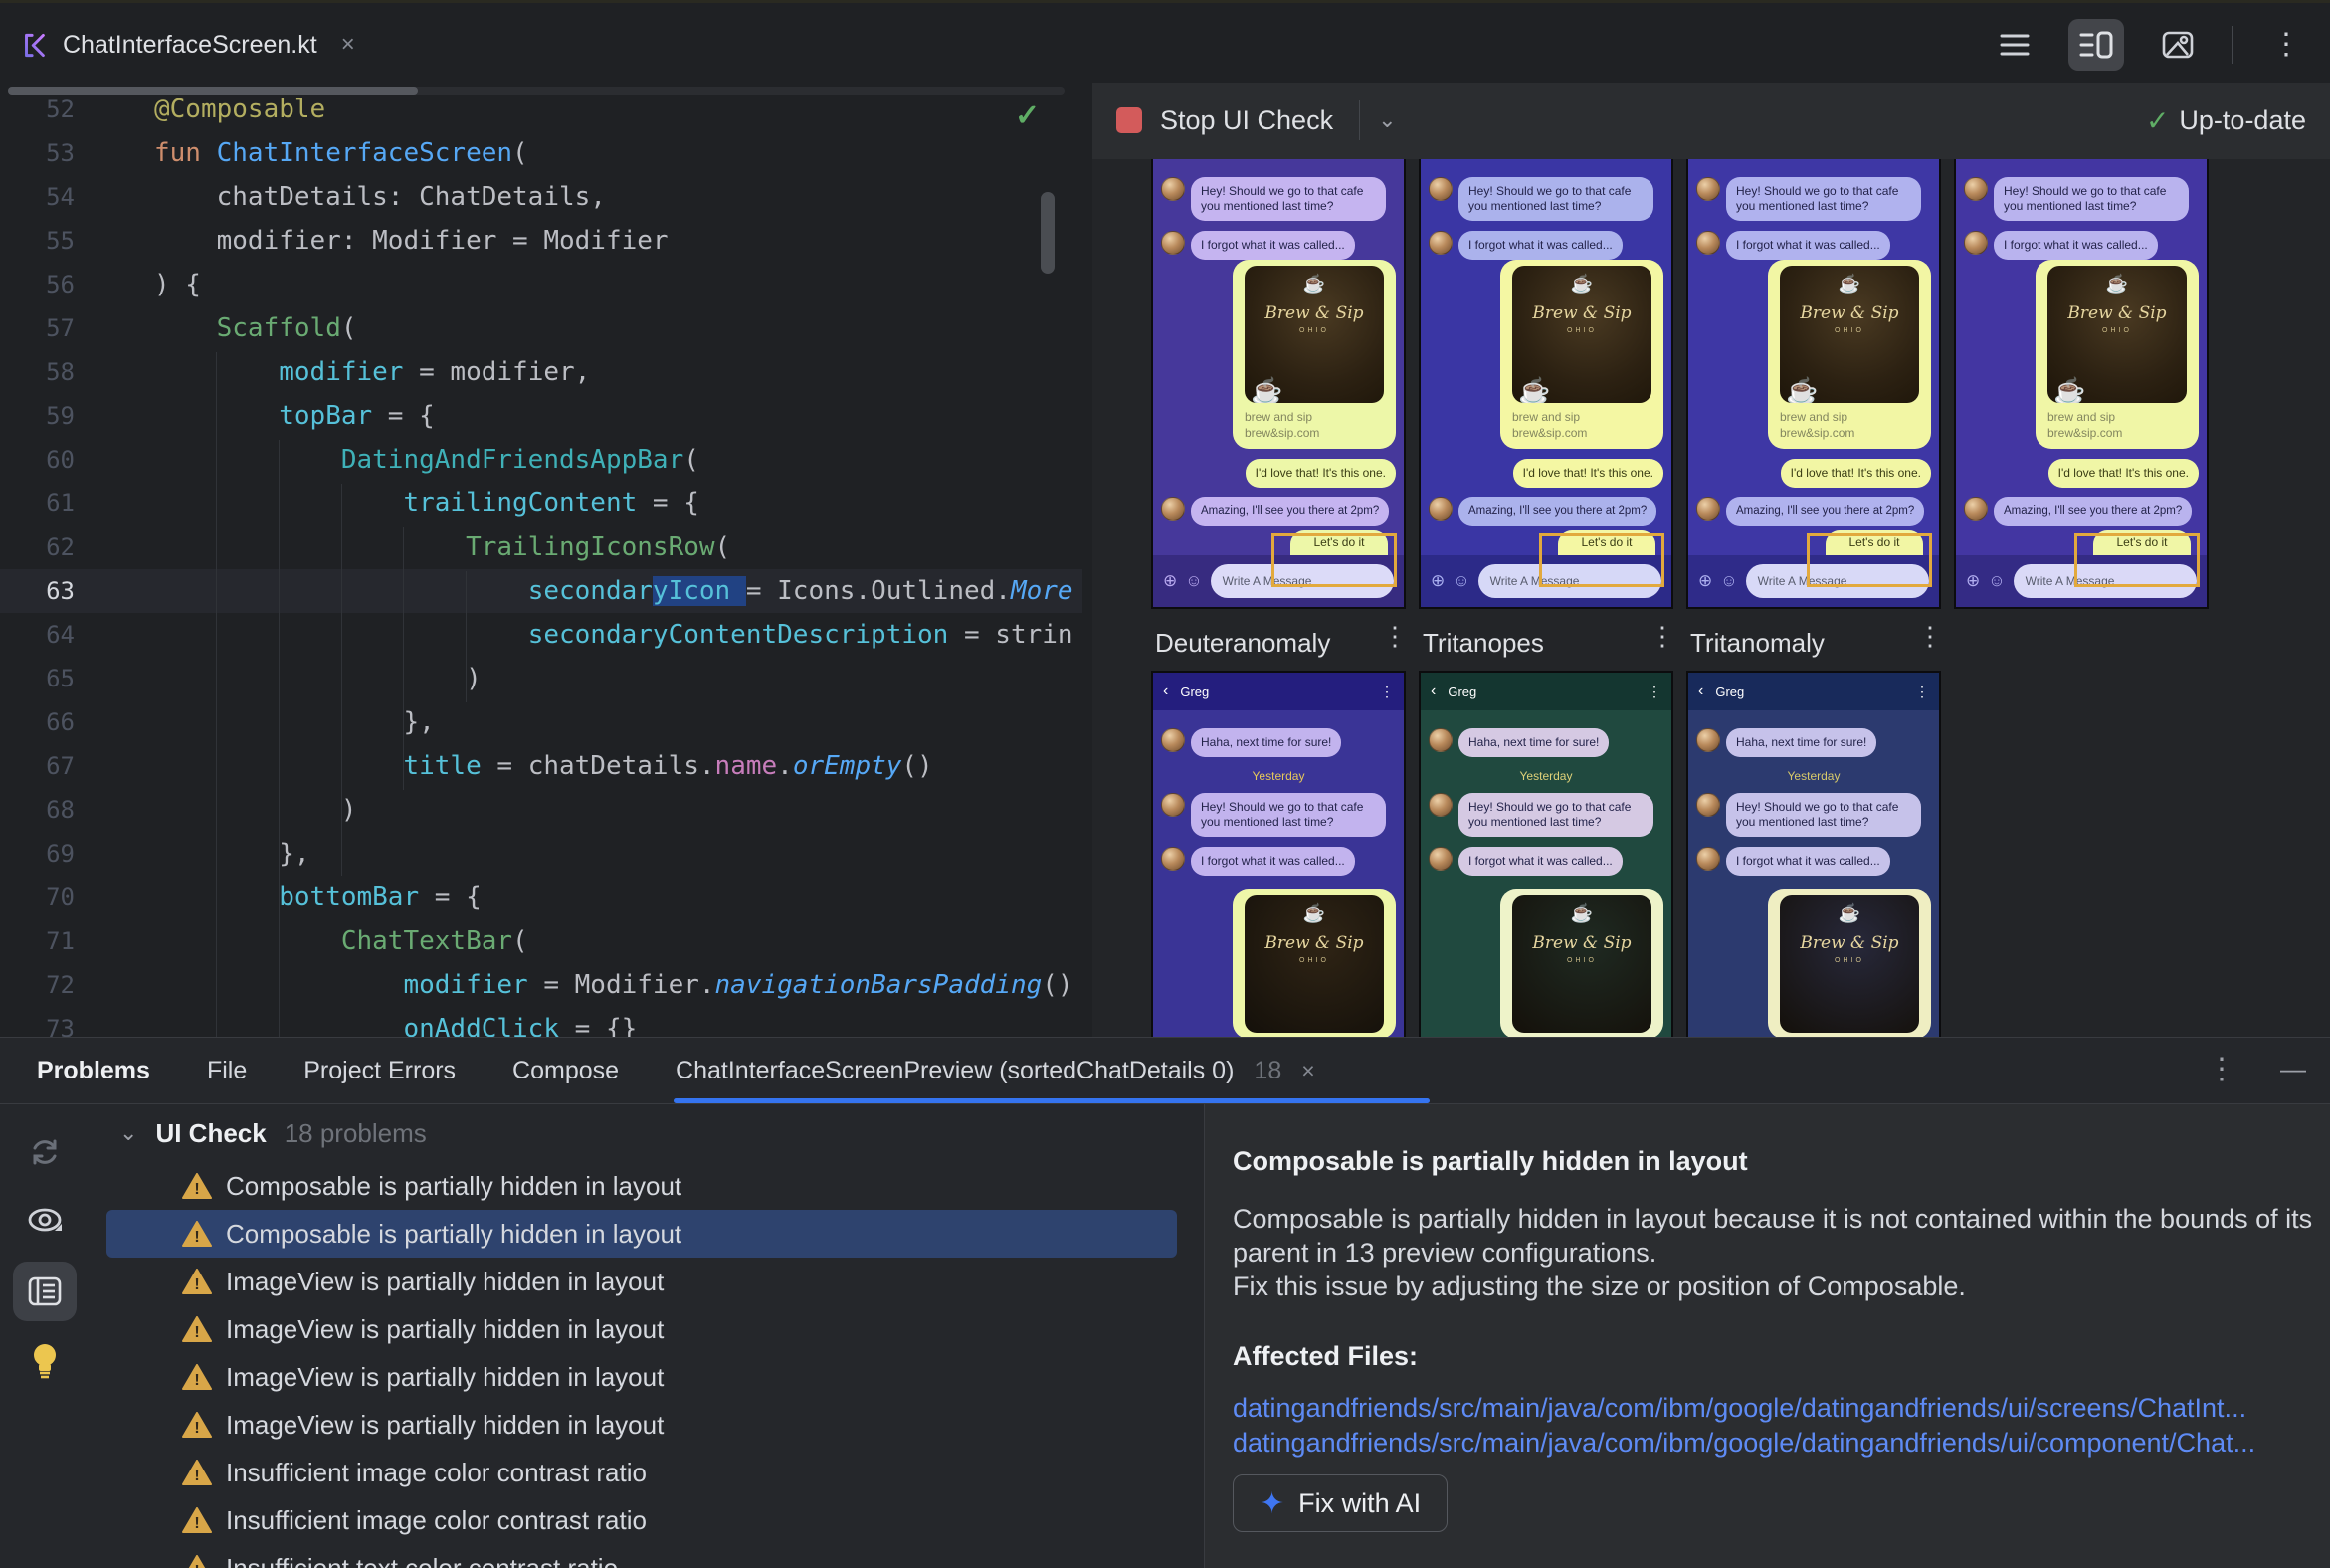 Image resolution: width=2330 pixels, height=1568 pixels. I want to click on line-number: 68, so click(60, 810).